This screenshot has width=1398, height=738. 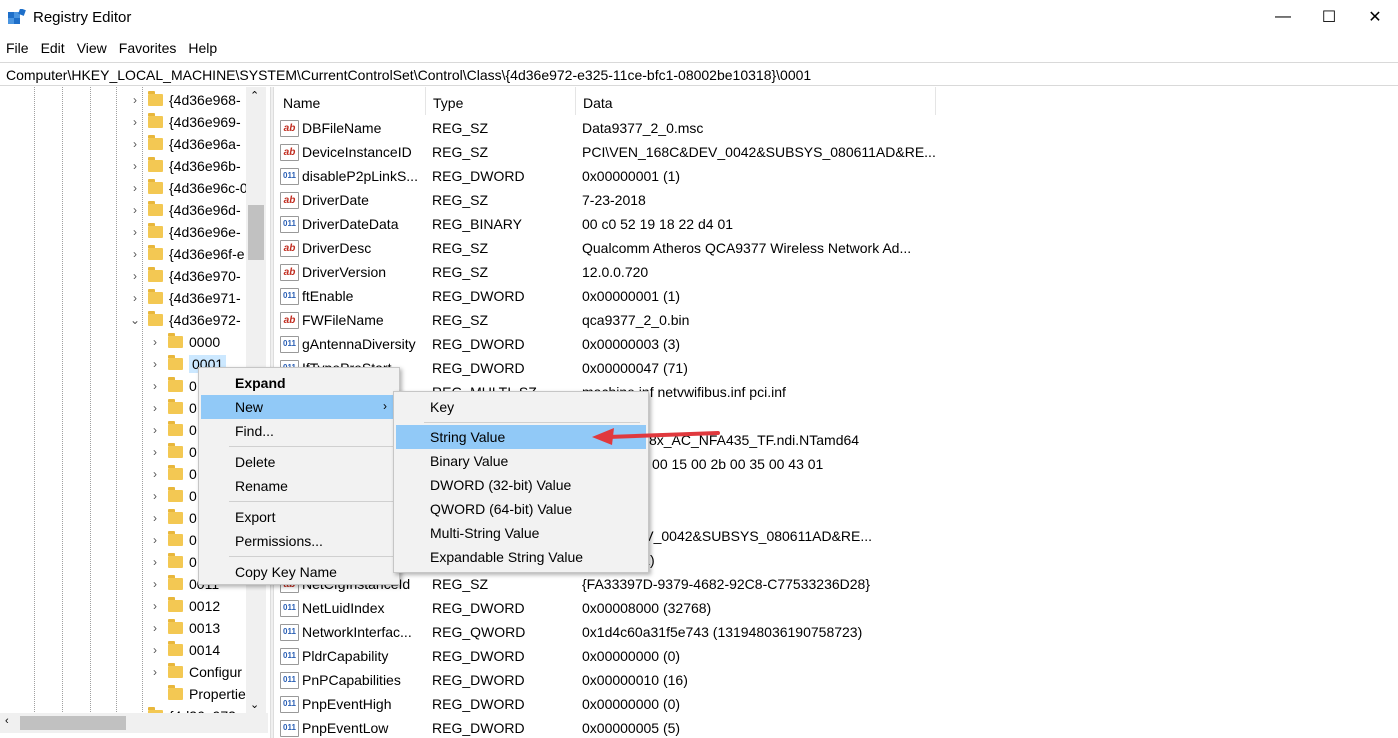 What do you see at coordinates (254, 704) in the screenshot?
I see `scroll-down-icon: ⌄` at bounding box center [254, 704].